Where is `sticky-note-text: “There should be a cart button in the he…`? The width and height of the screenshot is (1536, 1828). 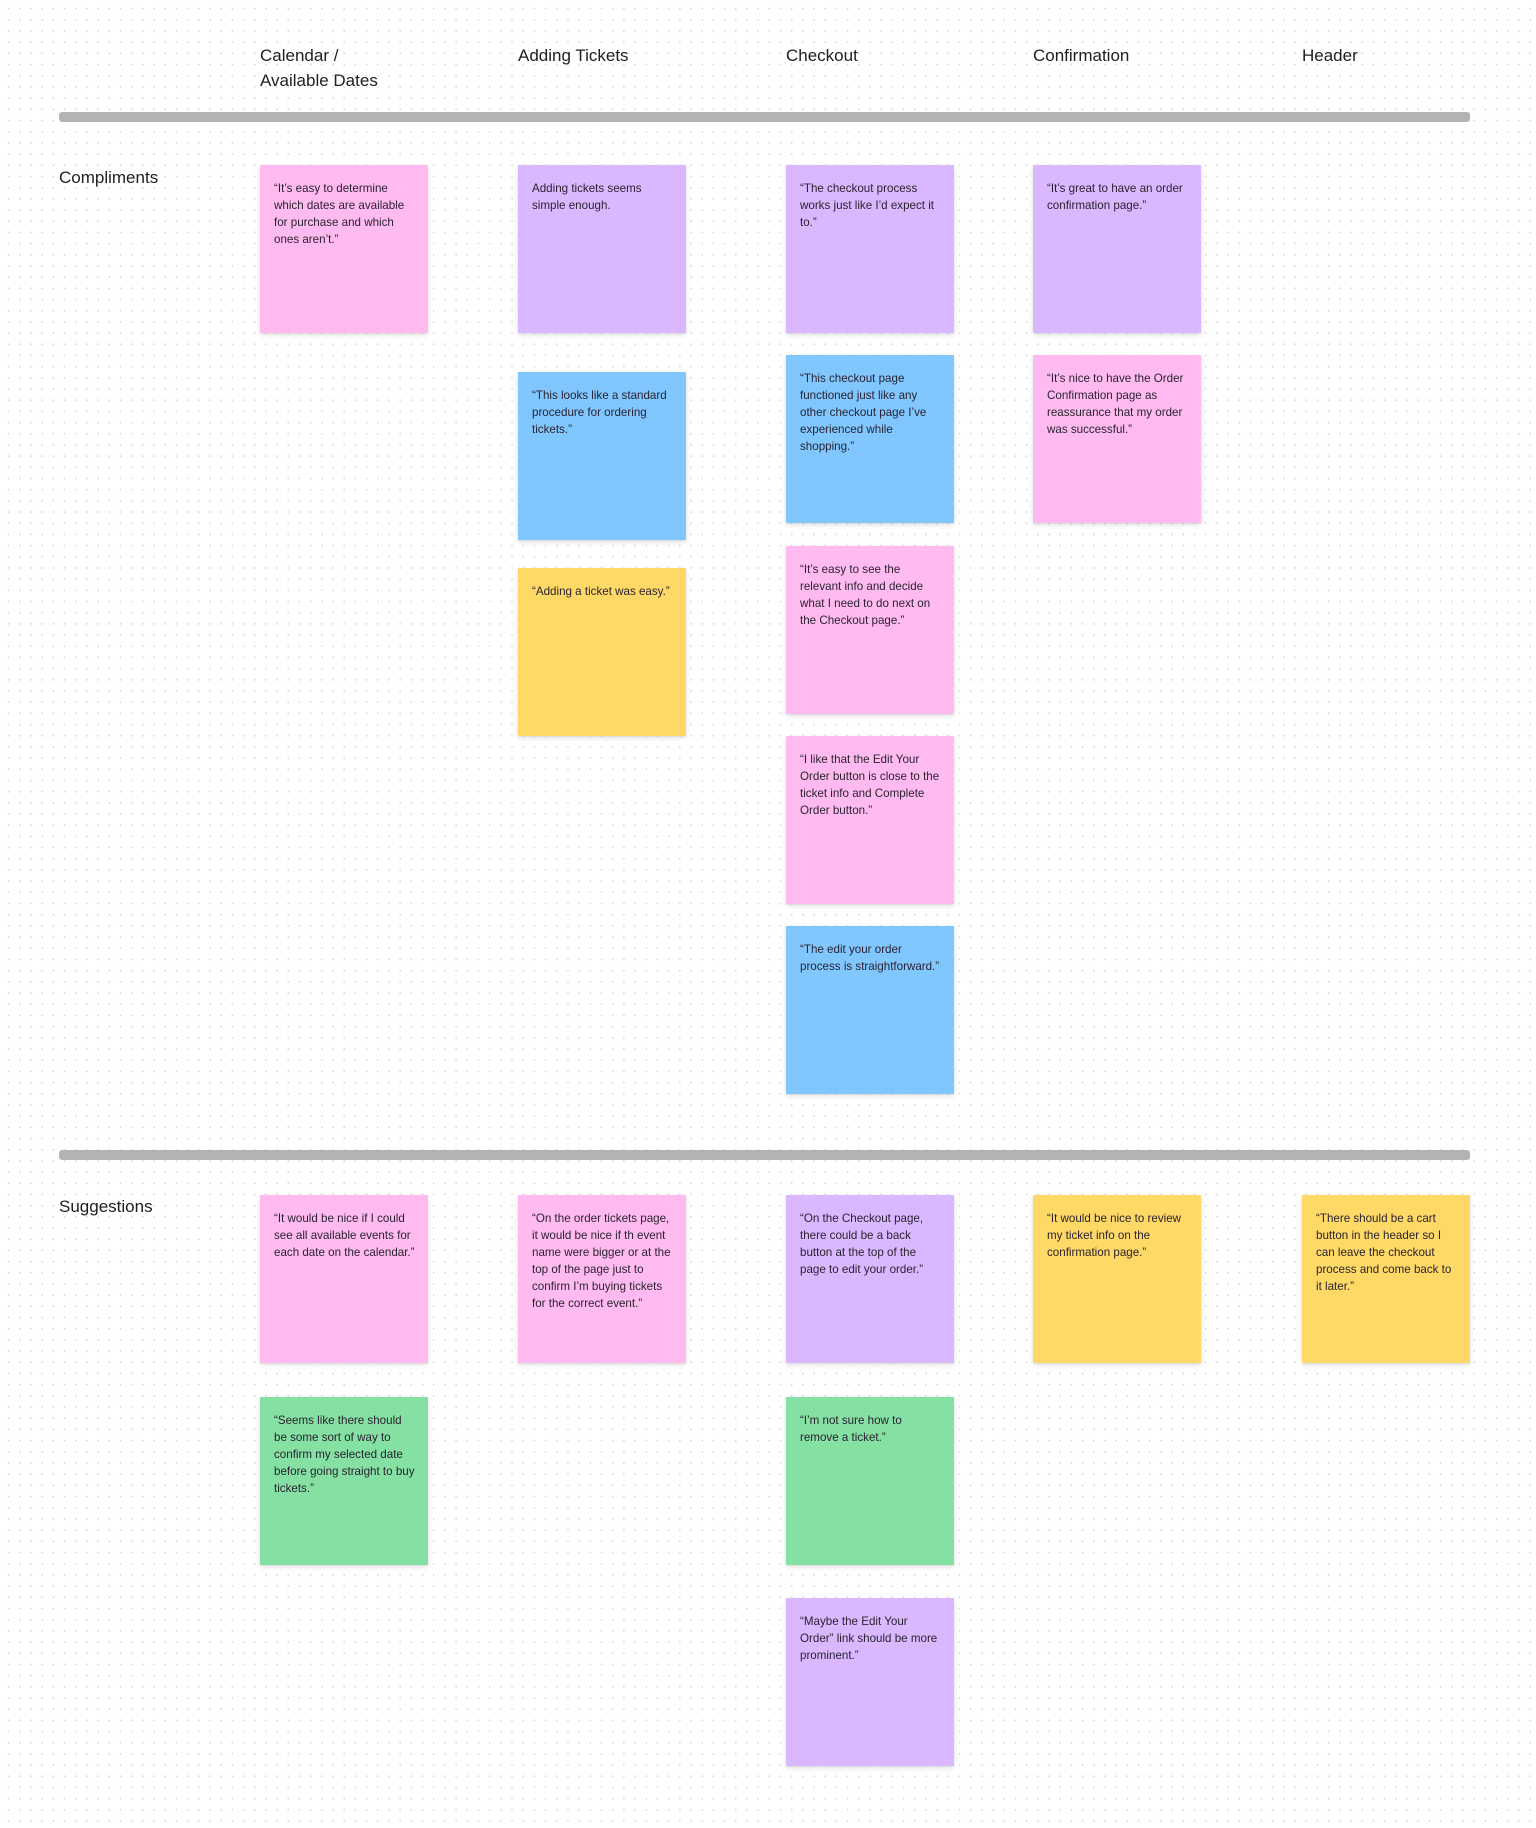
sticky-note-text: “There should be a cart button in the he… is located at coordinates (1384, 1252).